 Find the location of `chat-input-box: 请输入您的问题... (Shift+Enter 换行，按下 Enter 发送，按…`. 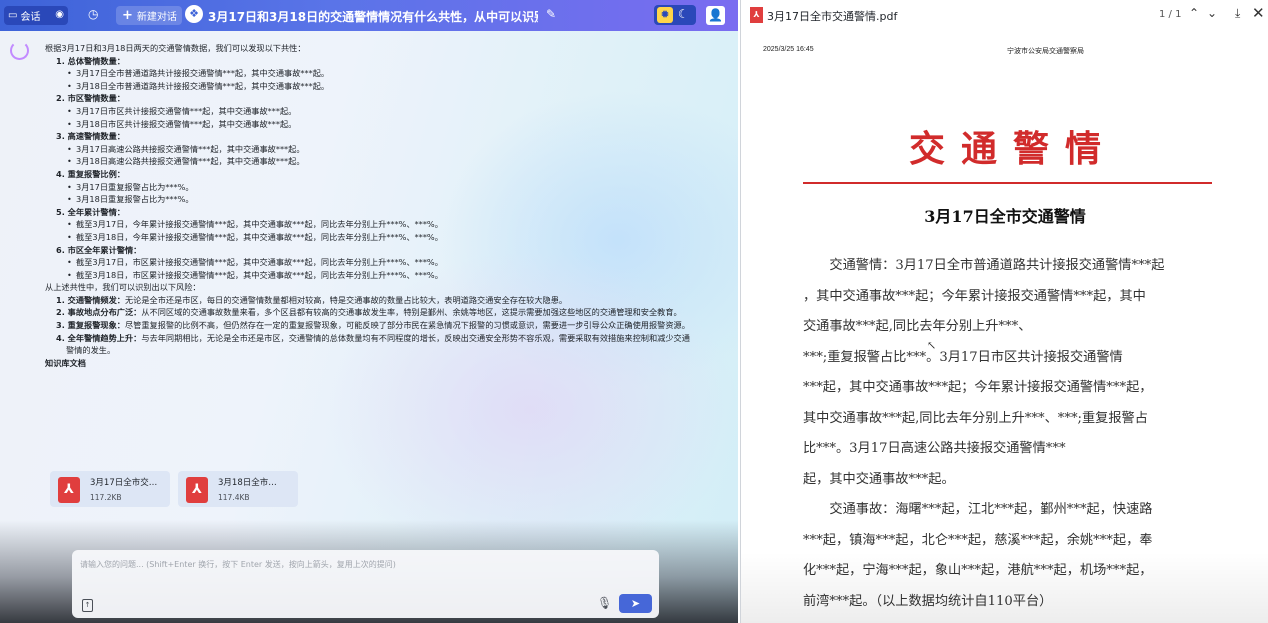

chat-input-box: 请输入您的问题... (Shift+Enter 换行，按下 Enter 发送，按… is located at coordinates (365, 584).